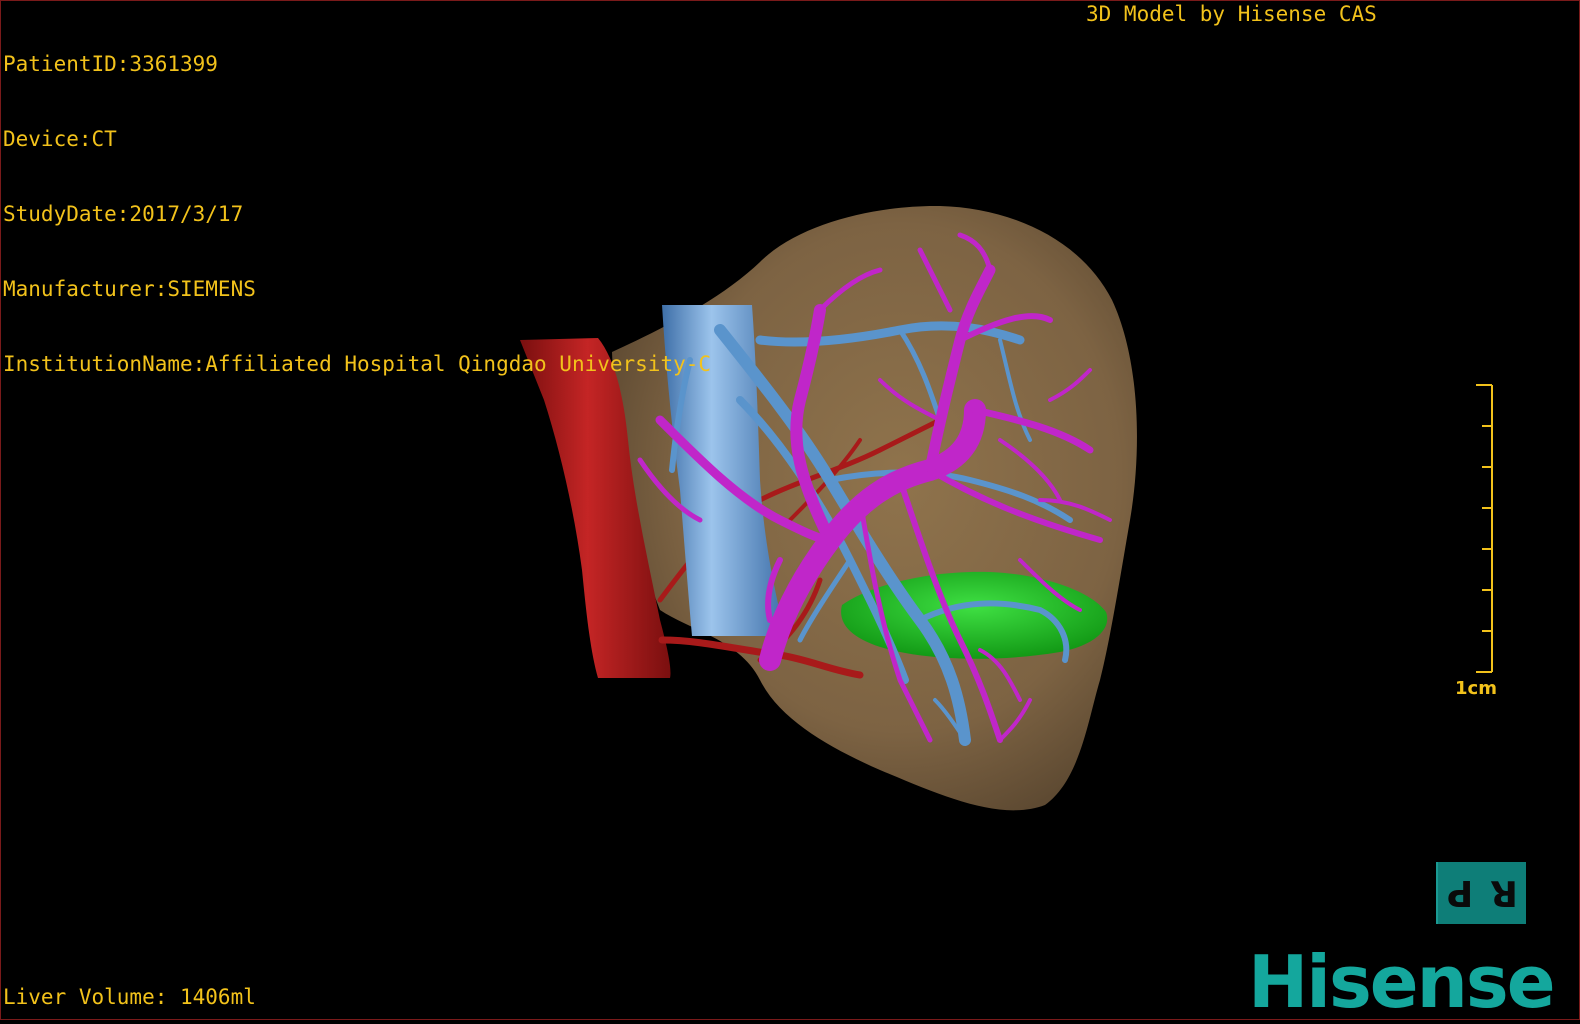 The height and width of the screenshot is (1024, 1580). Describe the element at coordinates (123, 214) in the screenshot. I see `study-date-text: StudyDate:2017/3/17` at that location.